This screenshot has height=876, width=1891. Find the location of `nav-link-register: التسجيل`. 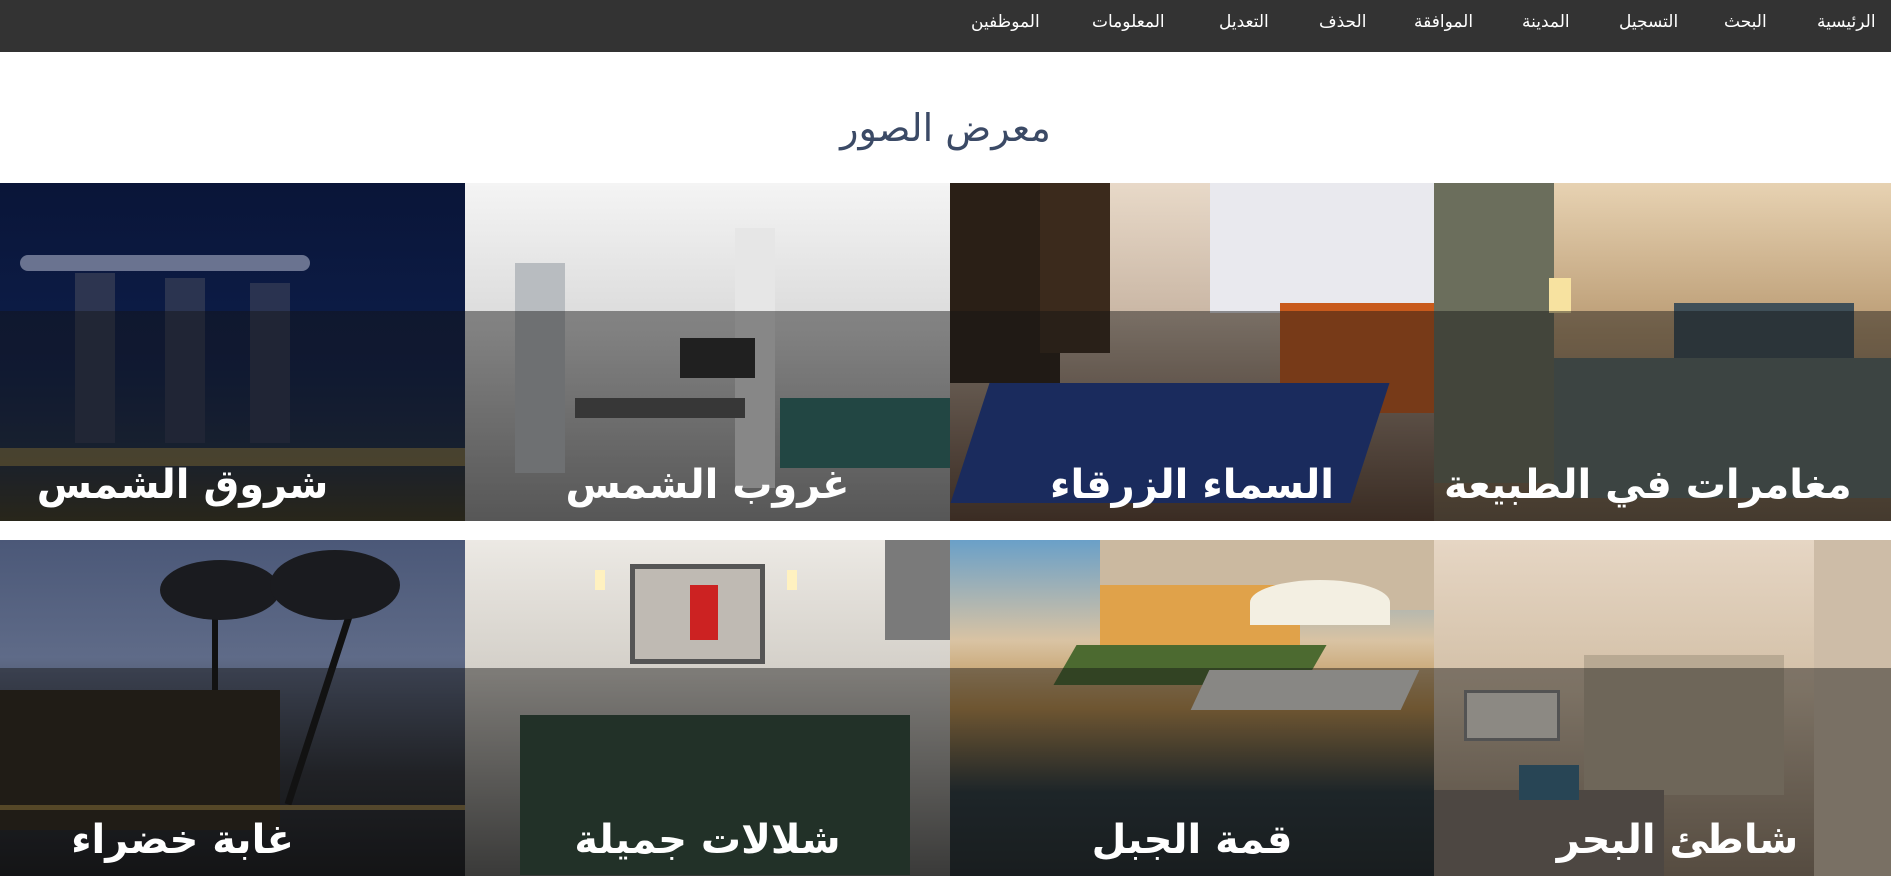

nav-link-register: التسجيل is located at coordinates (1648, 22).